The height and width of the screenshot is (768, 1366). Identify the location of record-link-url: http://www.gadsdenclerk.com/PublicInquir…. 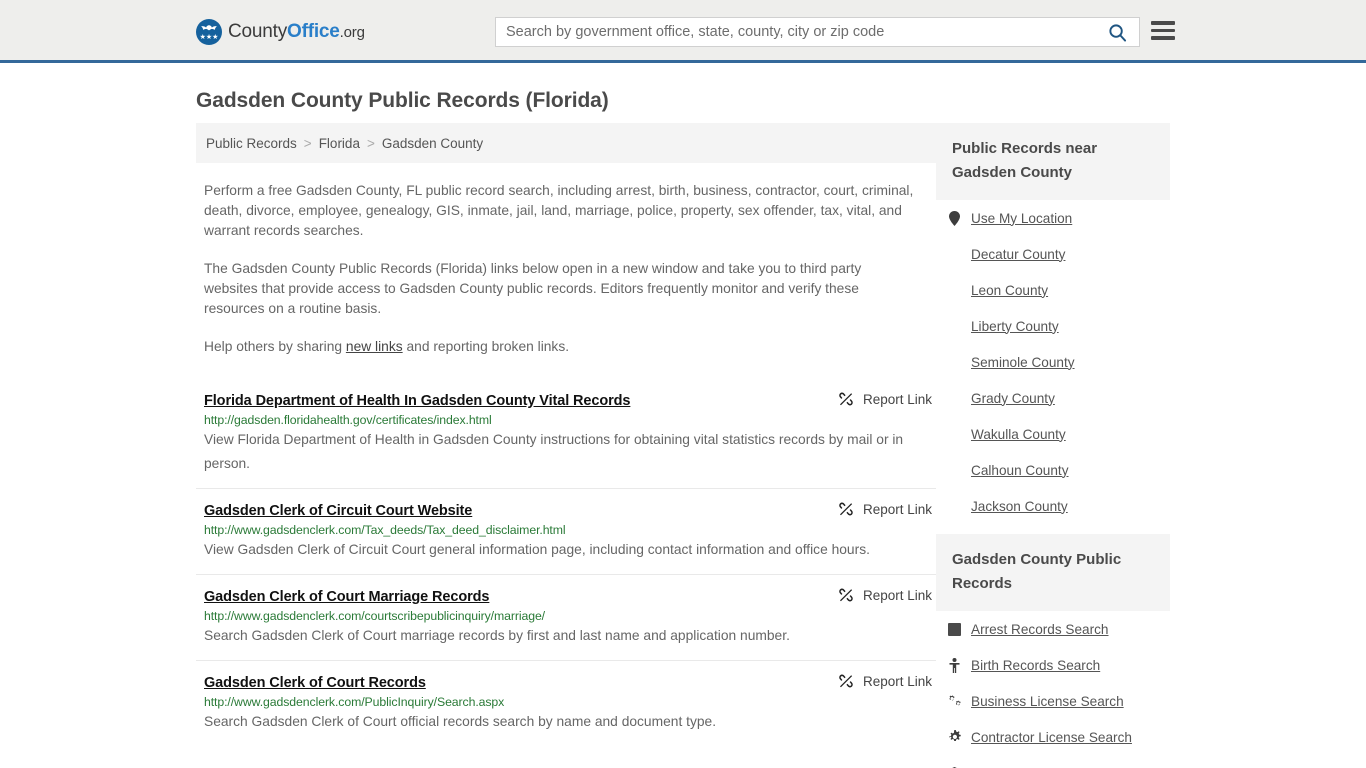
(354, 702).